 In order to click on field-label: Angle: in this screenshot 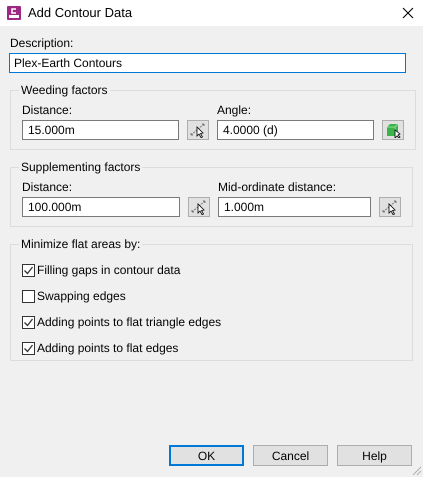, I will do `click(234, 110)`.